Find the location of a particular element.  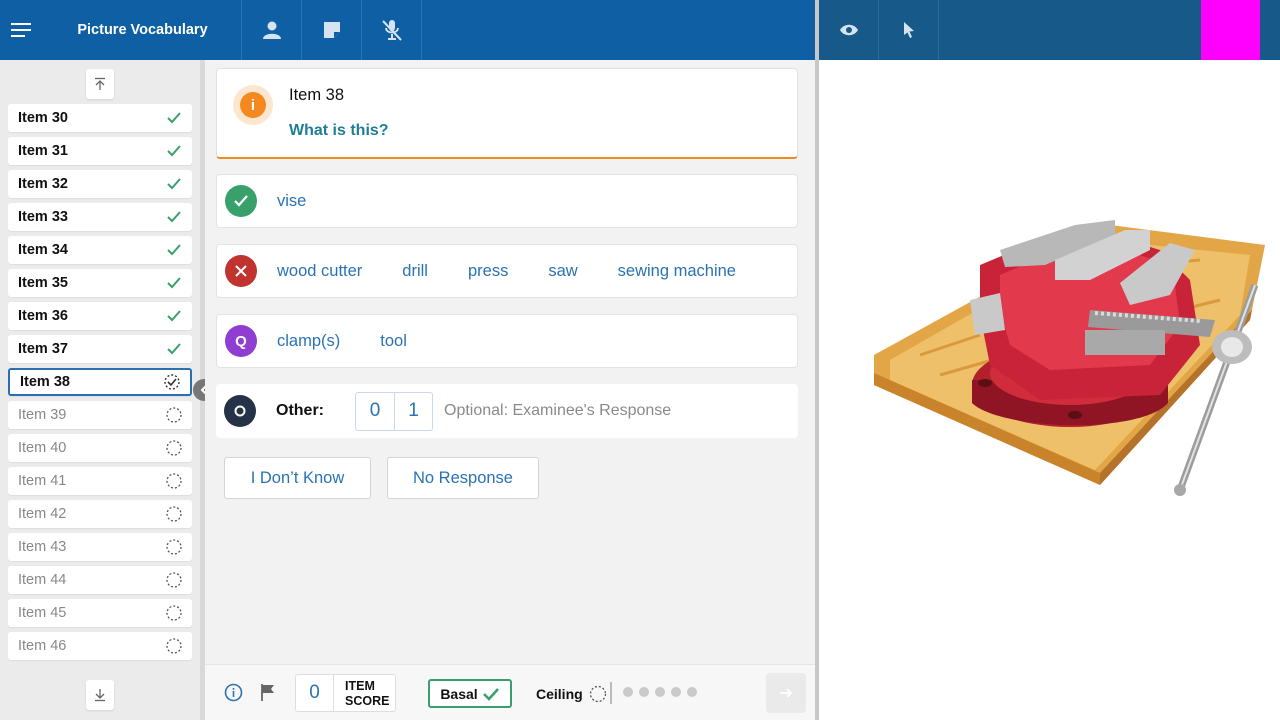

sidebar-item-label: Item 35 is located at coordinates (43, 283).